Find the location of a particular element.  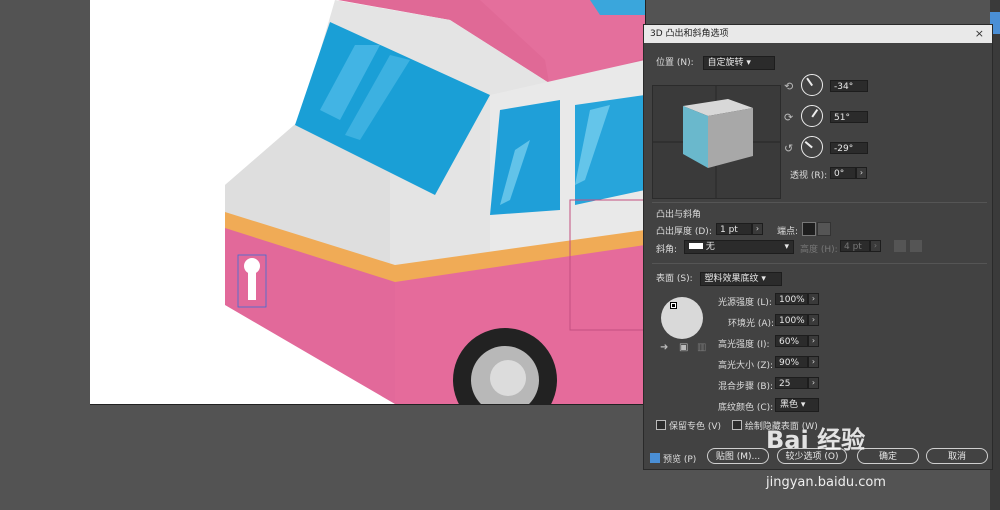

extrude-section-title: 凸出与斜角 is located at coordinates (679, 215).